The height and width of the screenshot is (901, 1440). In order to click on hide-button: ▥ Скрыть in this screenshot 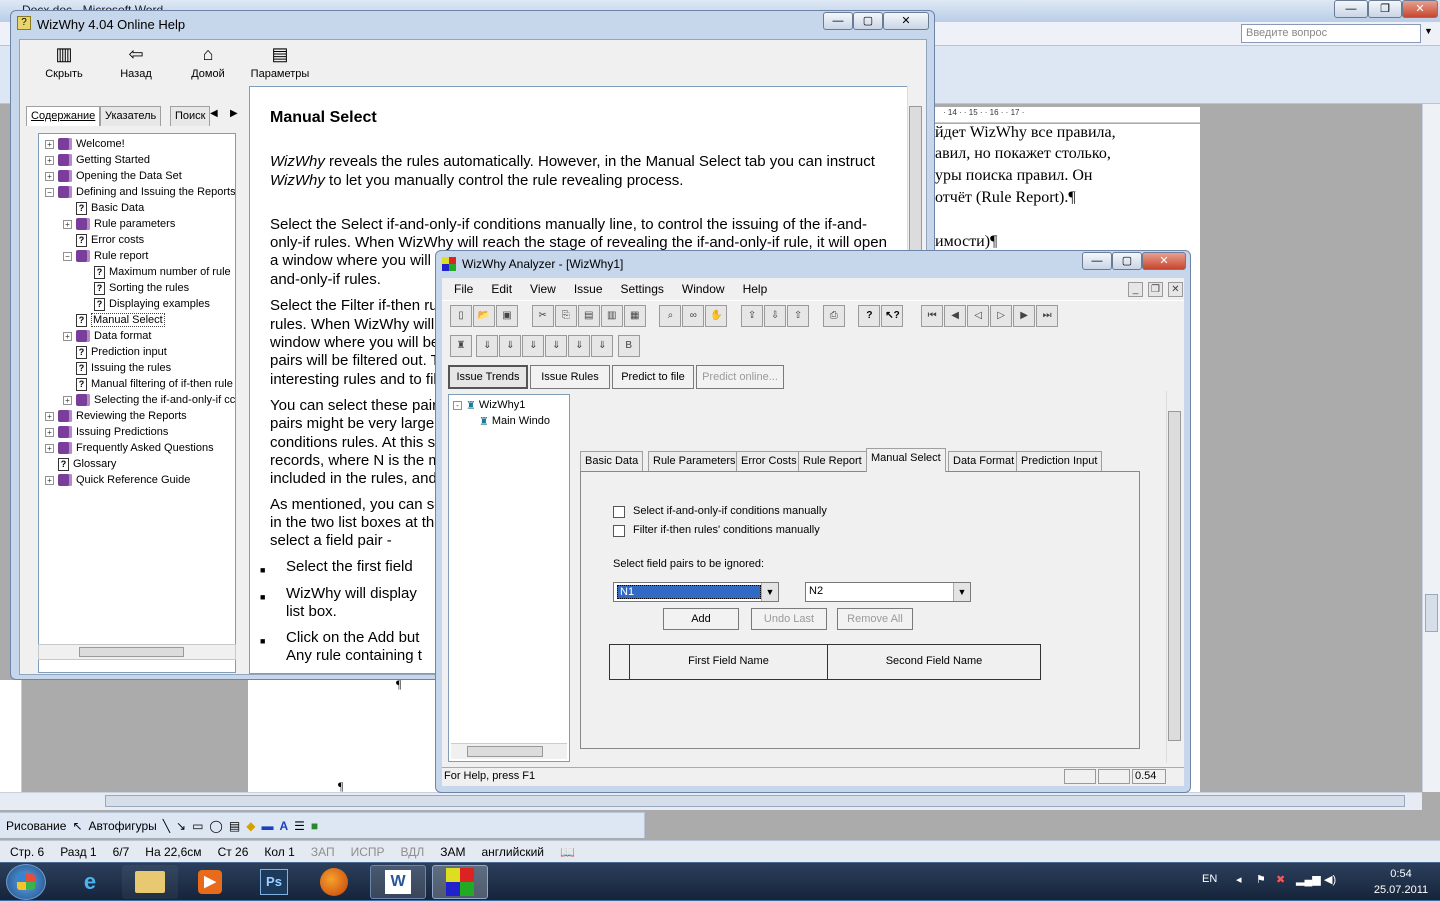, I will do `click(64, 68)`.